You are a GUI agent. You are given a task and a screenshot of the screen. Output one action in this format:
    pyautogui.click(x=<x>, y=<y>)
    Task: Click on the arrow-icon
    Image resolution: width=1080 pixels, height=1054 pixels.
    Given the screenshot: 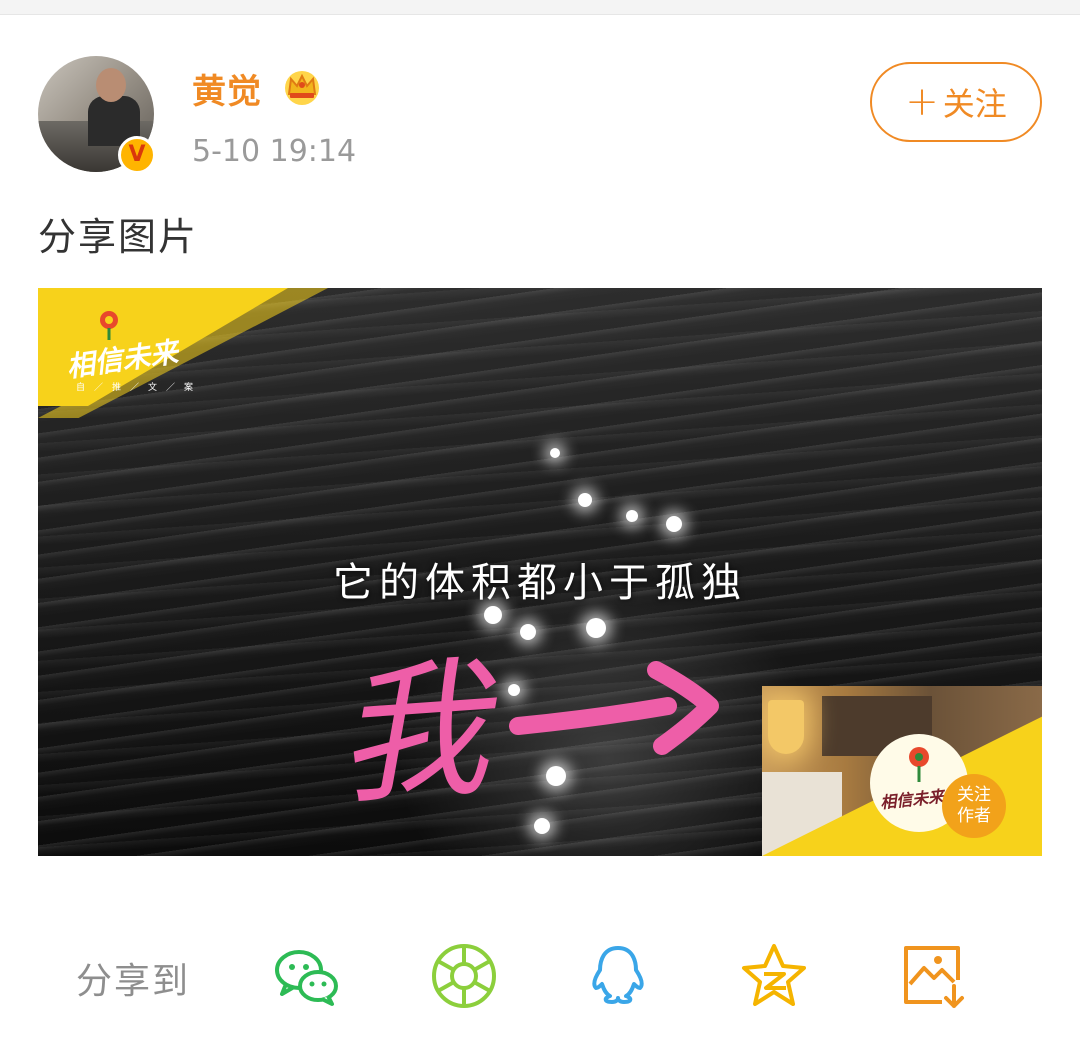 What is the action you would take?
    pyautogui.click(x=593, y=716)
    